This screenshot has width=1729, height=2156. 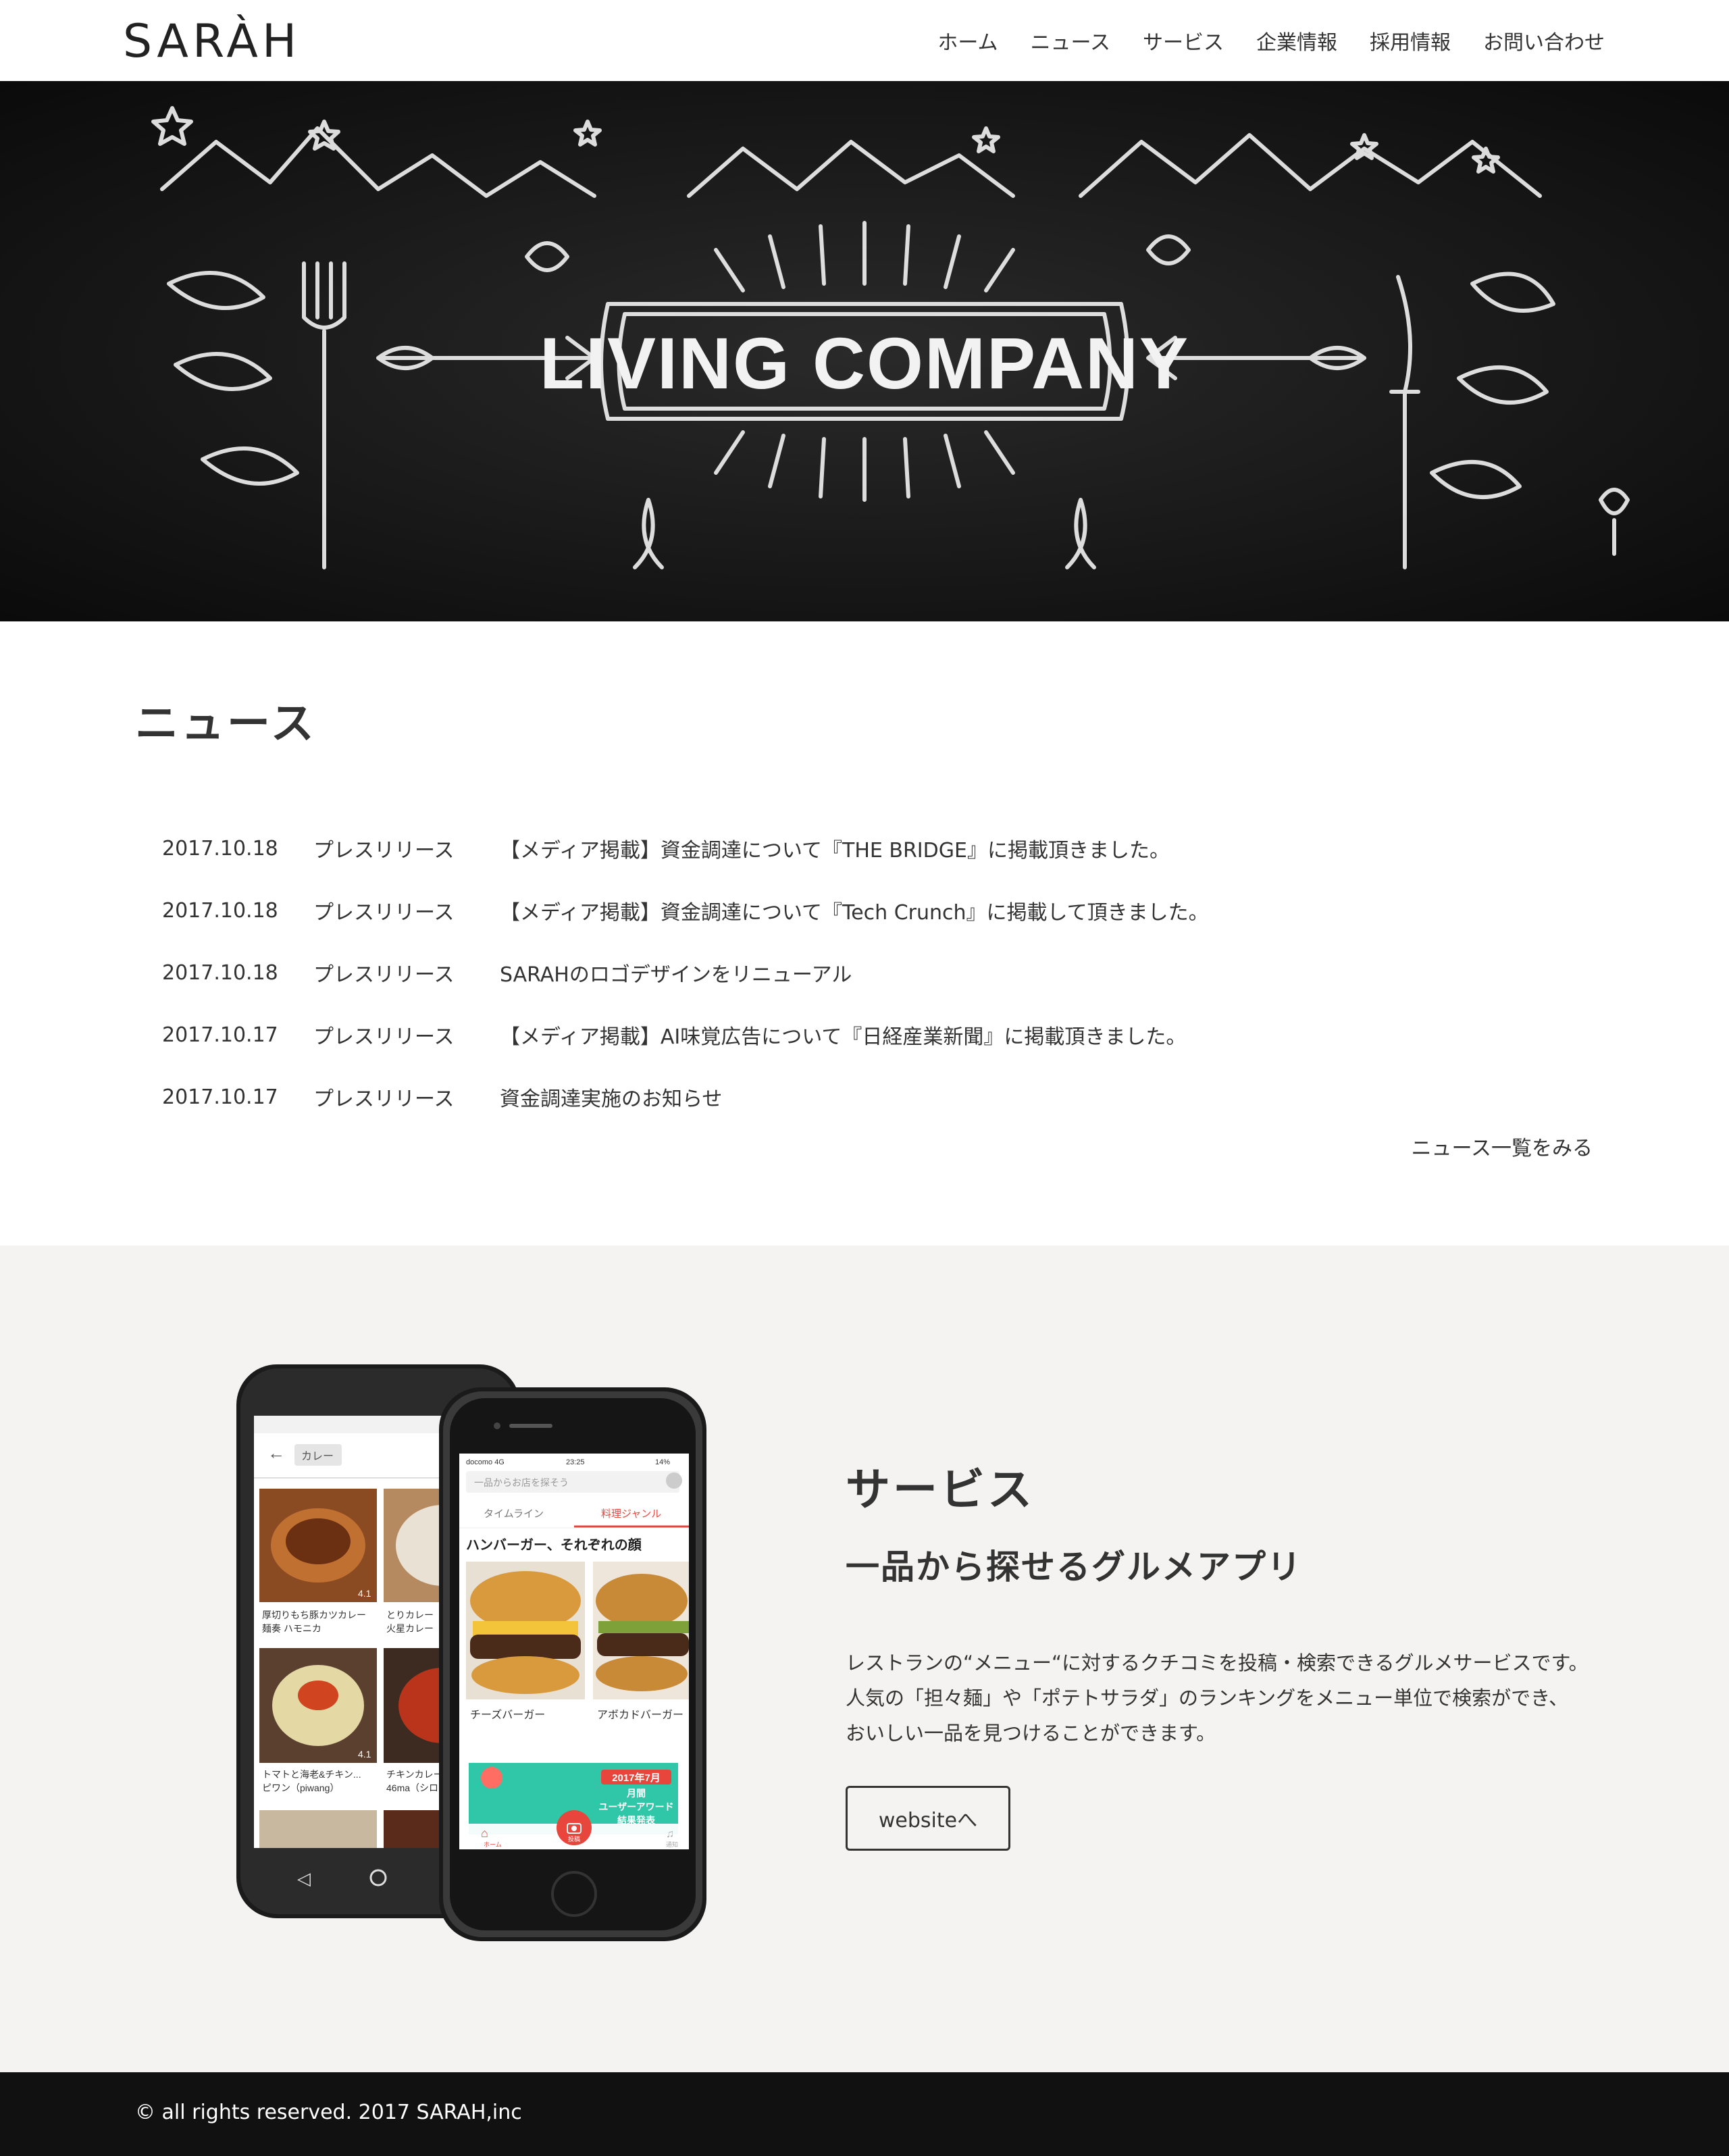 I want to click on iphone-nav-notice: 通知, so click(x=672, y=1844).